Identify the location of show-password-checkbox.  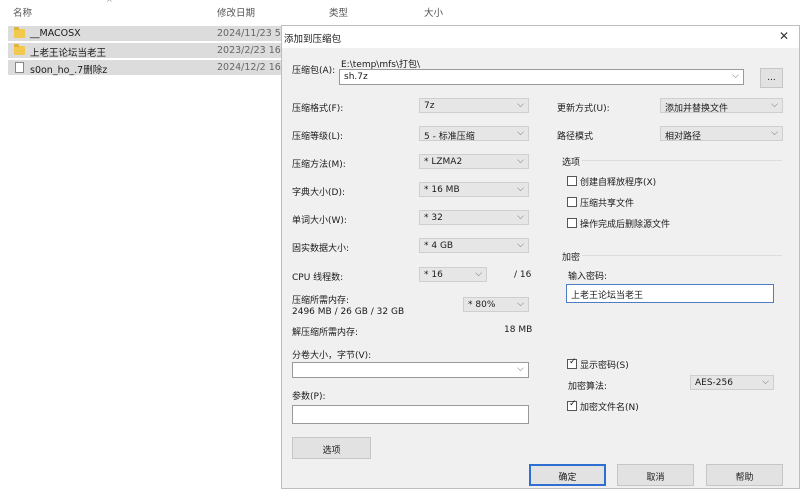
(572, 363).